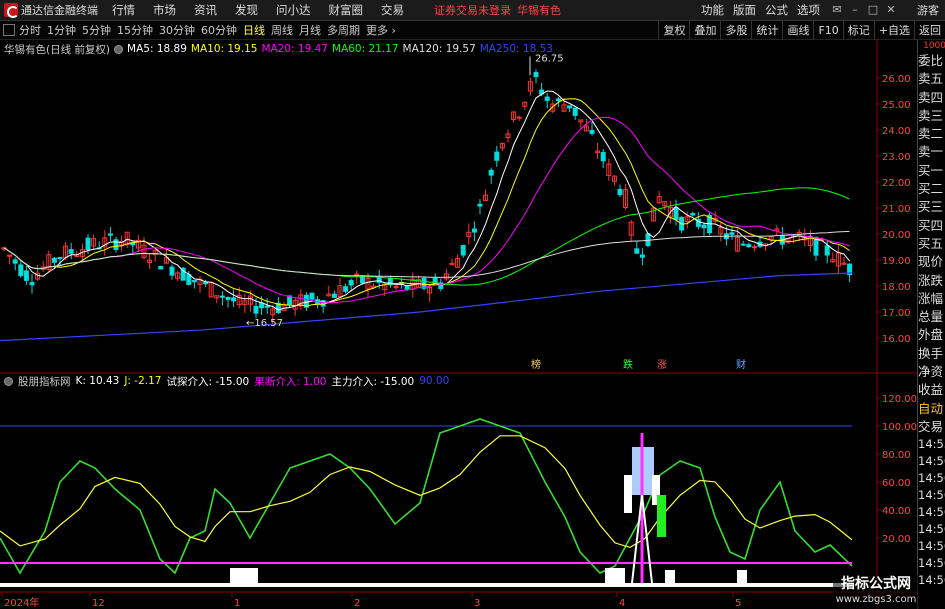 This screenshot has height=609, width=945. What do you see at coordinates (310, 30) in the screenshot?
I see `period-monthly: 月线` at bounding box center [310, 30].